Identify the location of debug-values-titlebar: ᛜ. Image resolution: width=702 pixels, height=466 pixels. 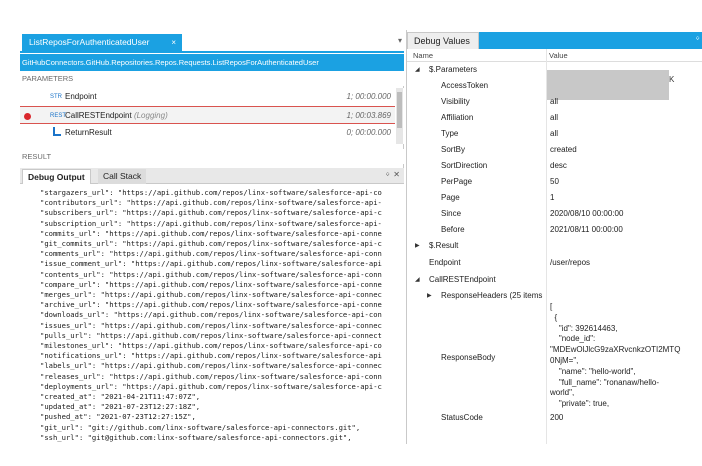
(590, 40).